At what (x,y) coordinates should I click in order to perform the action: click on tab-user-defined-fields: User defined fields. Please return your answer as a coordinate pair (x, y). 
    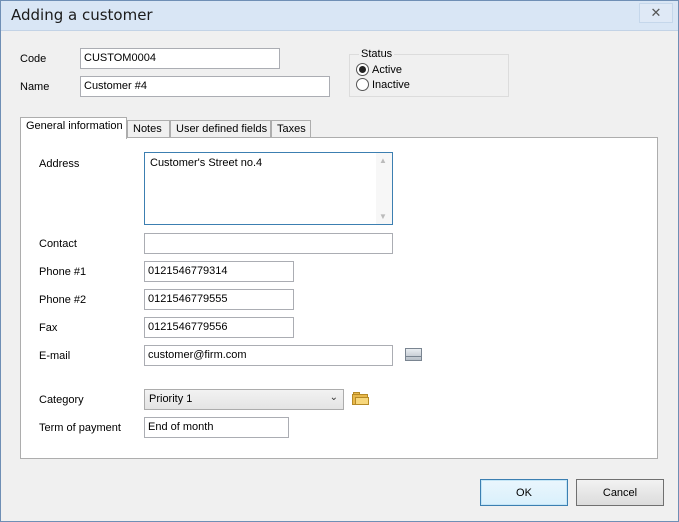
    Looking at the image, I should click on (220, 129).